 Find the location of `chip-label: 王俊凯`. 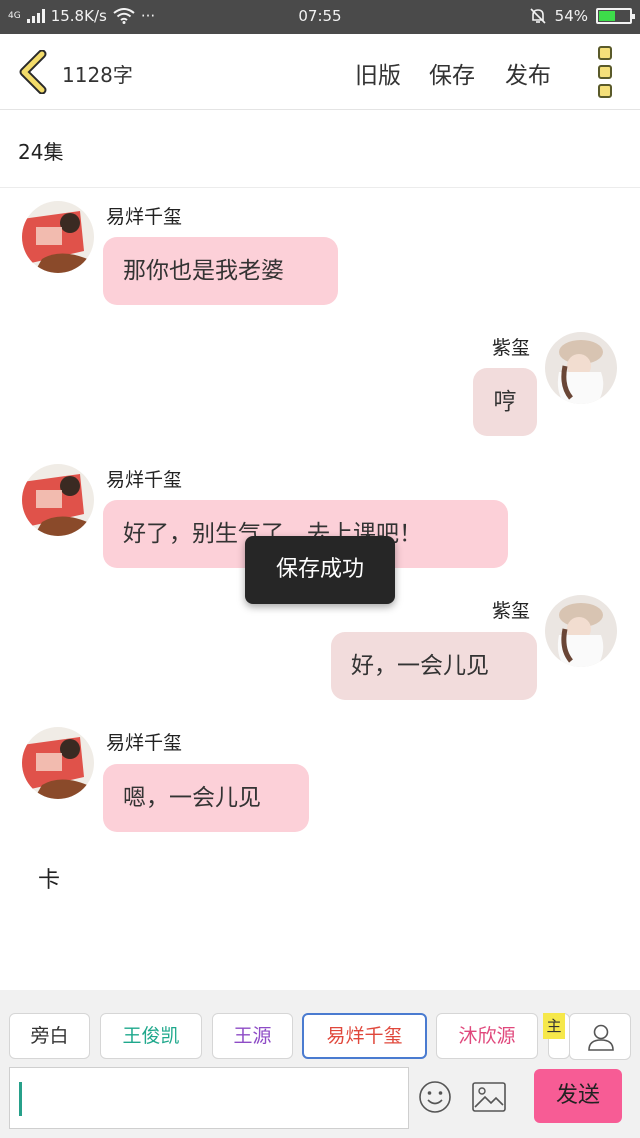

chip-label: 王俊凯 is located at coordinates (151, 1036).